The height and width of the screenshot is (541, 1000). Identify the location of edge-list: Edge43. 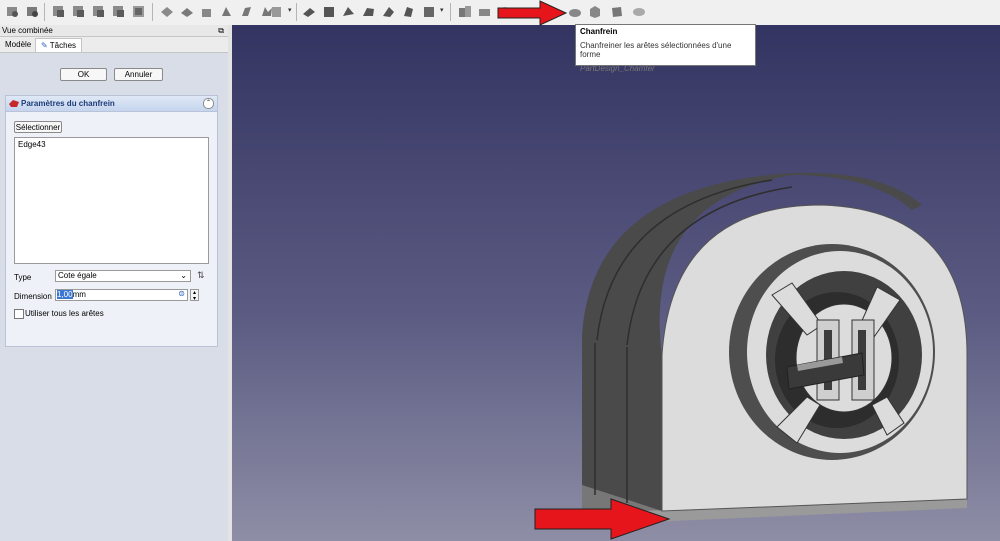
(111, 200).